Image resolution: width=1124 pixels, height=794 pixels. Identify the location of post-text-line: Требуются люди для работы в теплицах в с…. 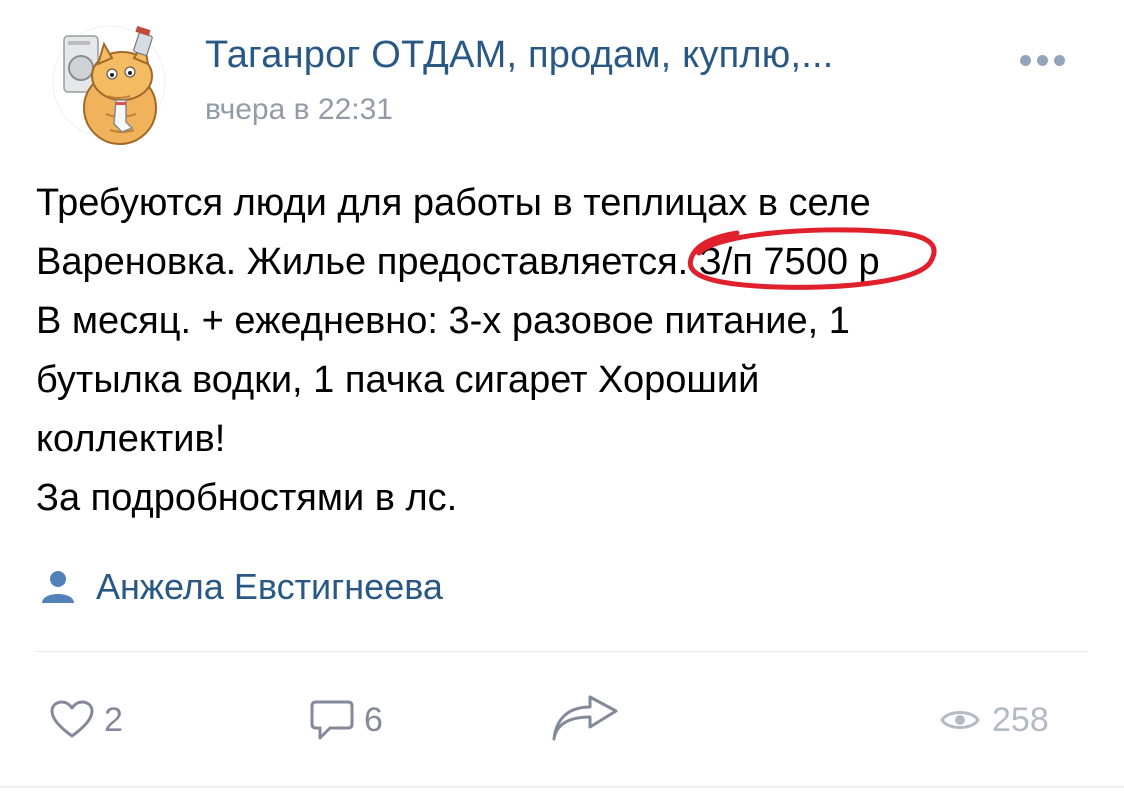
(453, 203).